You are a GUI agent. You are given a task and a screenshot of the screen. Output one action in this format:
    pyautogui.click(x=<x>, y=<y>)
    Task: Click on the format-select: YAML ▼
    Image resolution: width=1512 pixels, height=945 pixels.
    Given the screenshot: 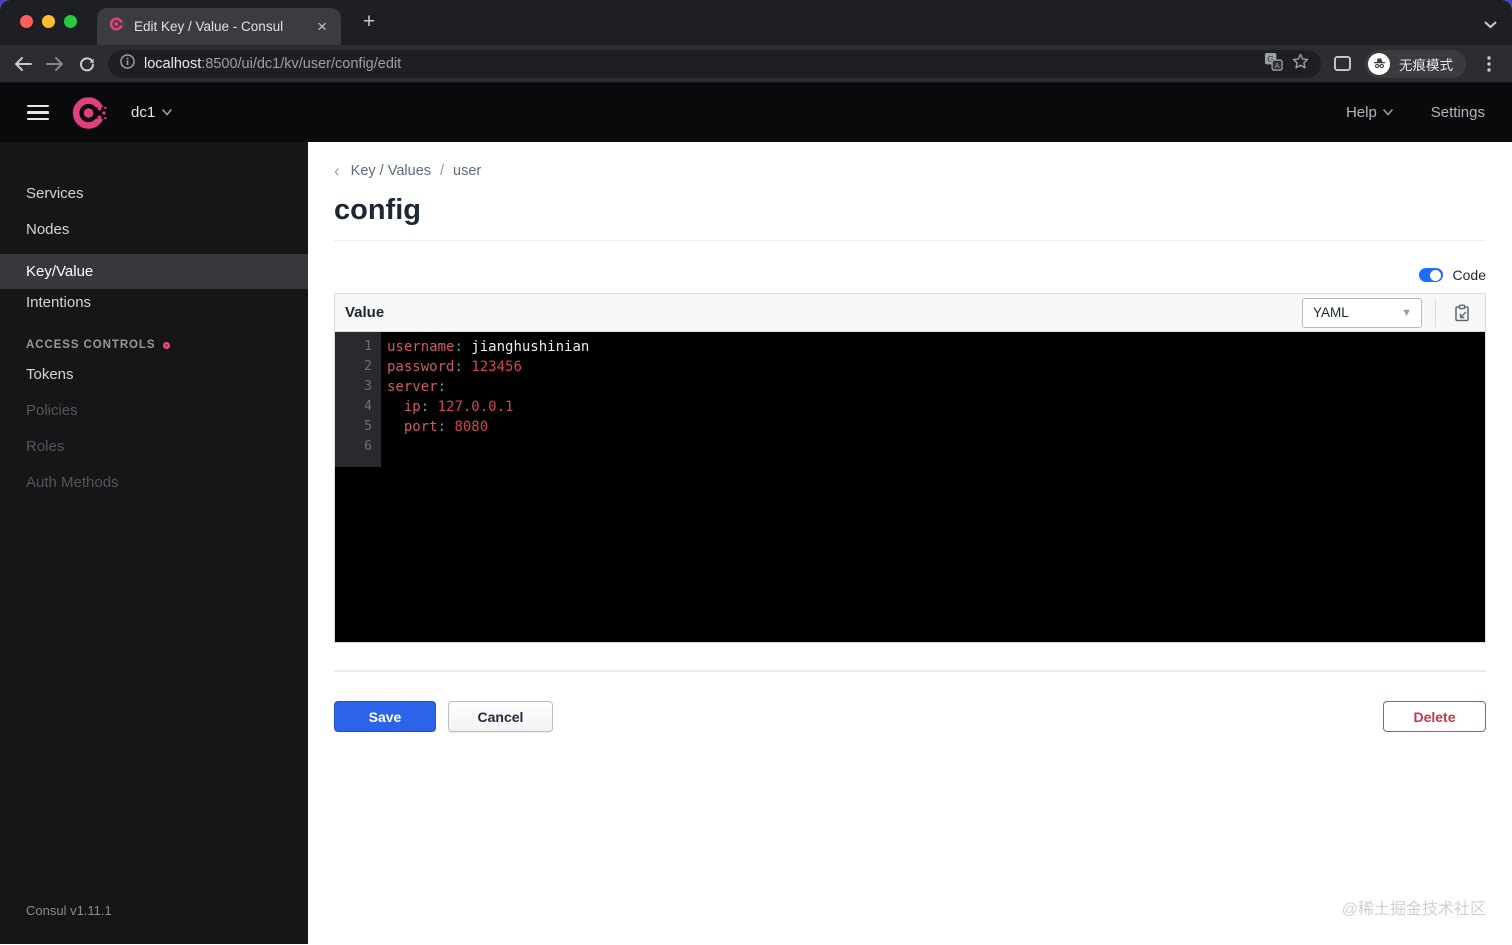 What is the action you would take?
    pyautogui.click(x=1362, y=312)
    